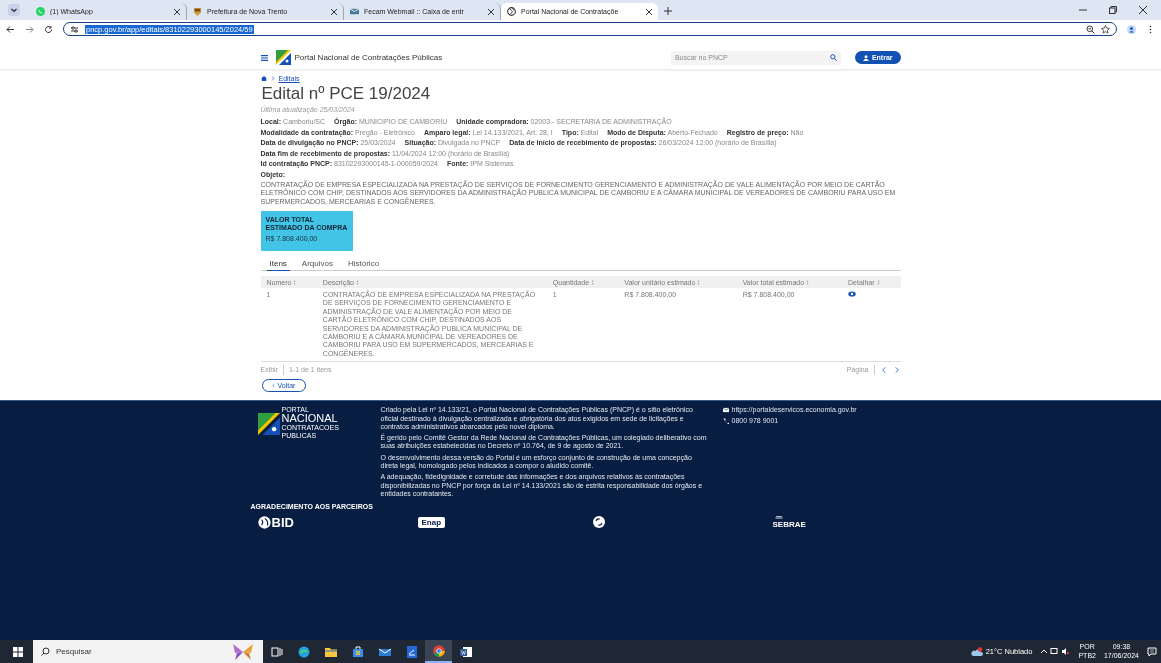 This screenshot has height=663, width=1161. I want to click on site-settings-icon, so click(74, 29).